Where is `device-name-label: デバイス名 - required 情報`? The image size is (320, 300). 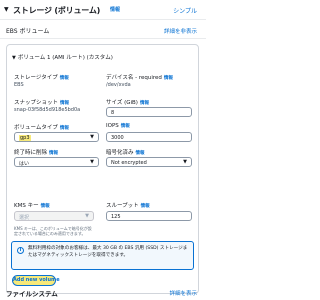 device-name-label: デバイス名 - required 情報 is located at coordinates (139, 77).